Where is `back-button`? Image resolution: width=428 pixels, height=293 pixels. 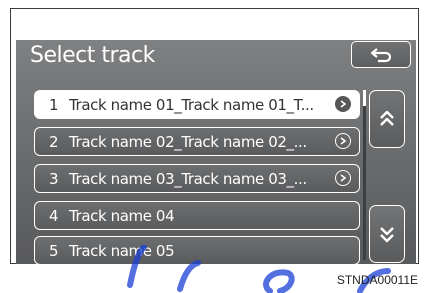
back-button is located at coordinates (381, 54).